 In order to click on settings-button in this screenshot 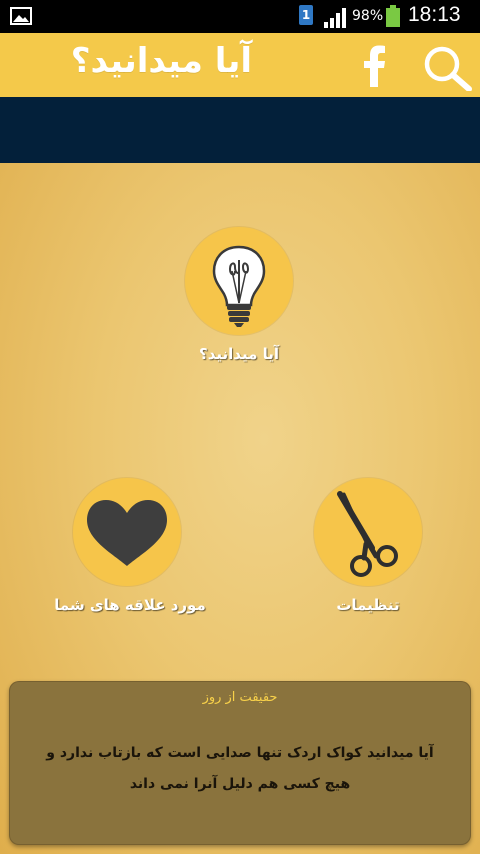, I will do `click(368, 532)`.